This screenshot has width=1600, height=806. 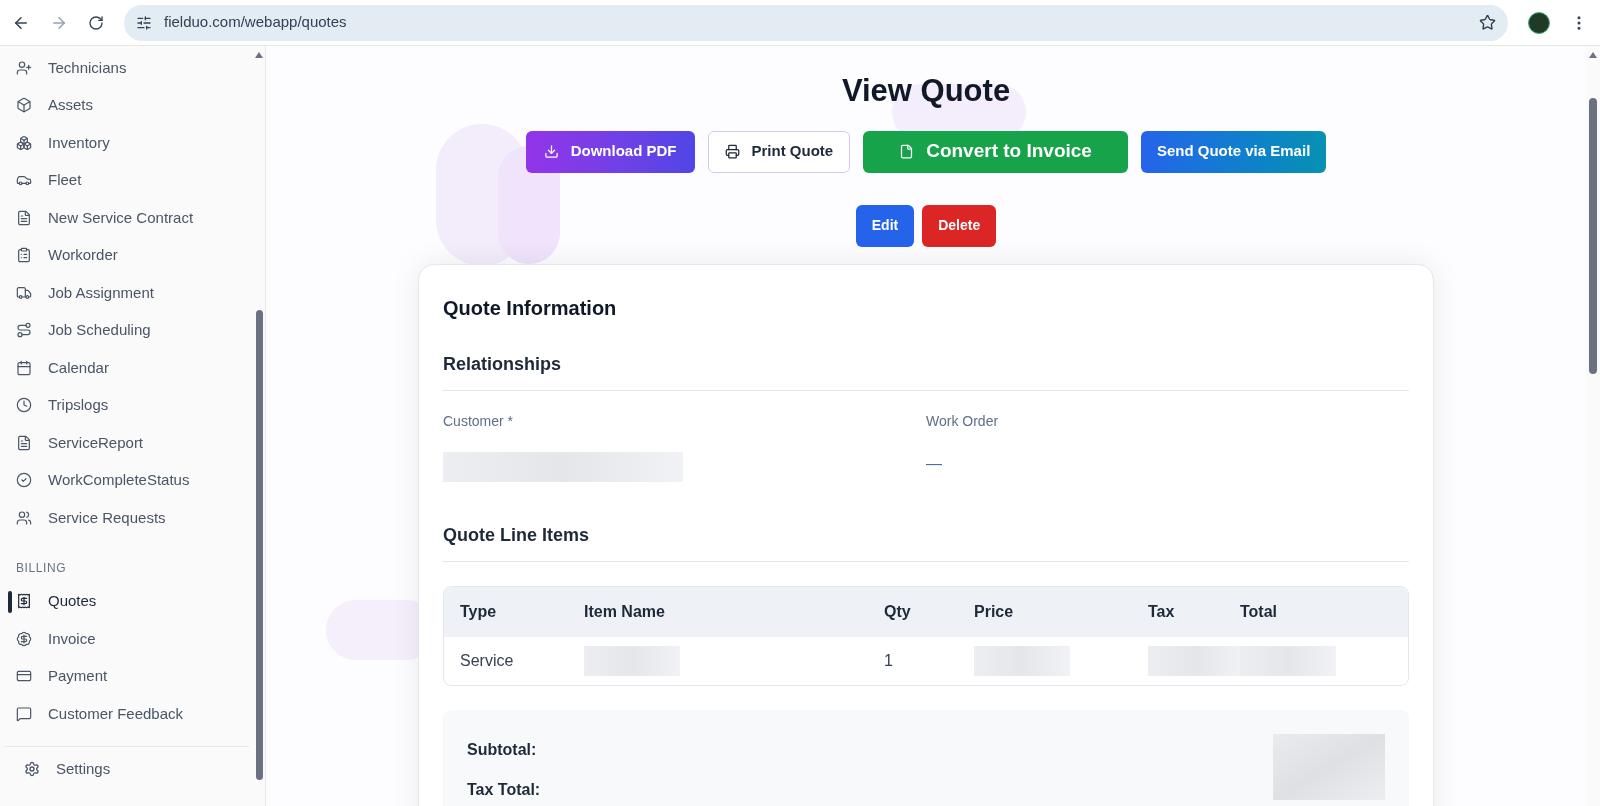 What do you see at coordinates (487, 660) in the screenshot?
I see `table-cell-text: Service` at bounding box center [487, 660].